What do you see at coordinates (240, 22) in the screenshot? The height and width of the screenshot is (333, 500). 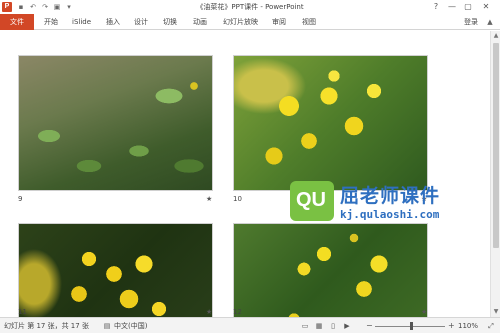 I see `tab-slide-show: 幻灯片放映` at bounding box center [240, 22].